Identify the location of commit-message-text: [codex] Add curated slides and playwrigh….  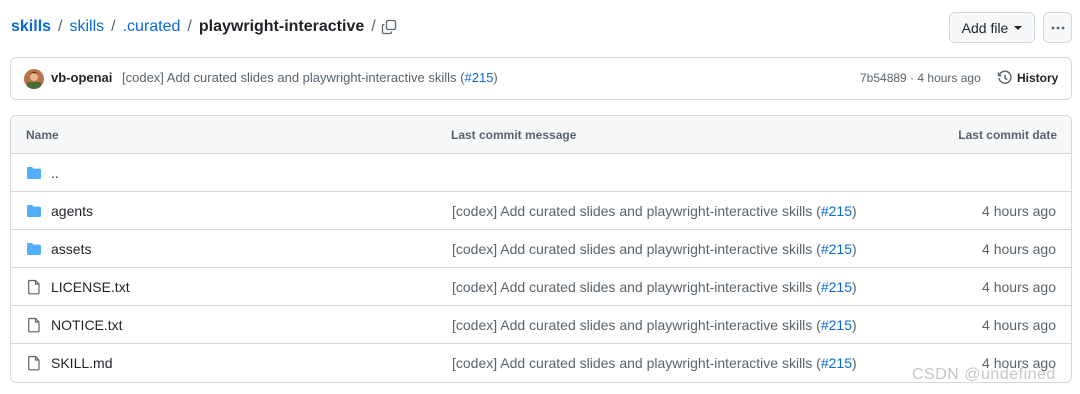
(293, 77).